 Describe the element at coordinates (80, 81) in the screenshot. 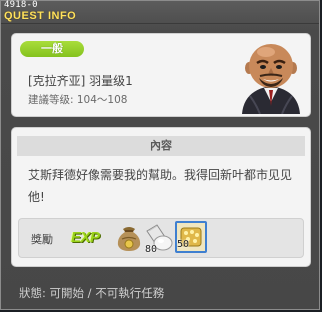

I see `quest-name: [克拉齐亚] 羽量级1` at that location.